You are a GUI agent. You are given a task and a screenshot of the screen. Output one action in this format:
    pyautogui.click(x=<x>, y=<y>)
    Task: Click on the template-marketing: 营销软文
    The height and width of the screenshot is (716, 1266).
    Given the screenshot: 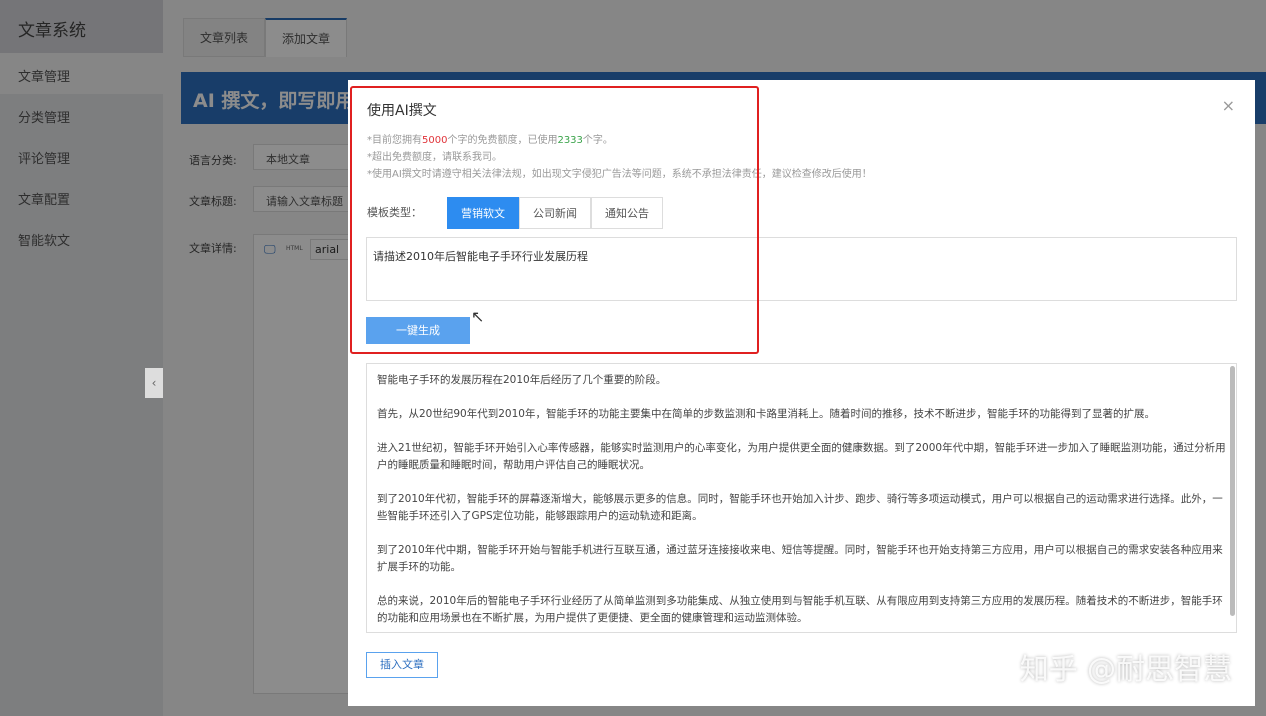 What is the action you would take?
    pyautogui.click(x=483, y=213)
    